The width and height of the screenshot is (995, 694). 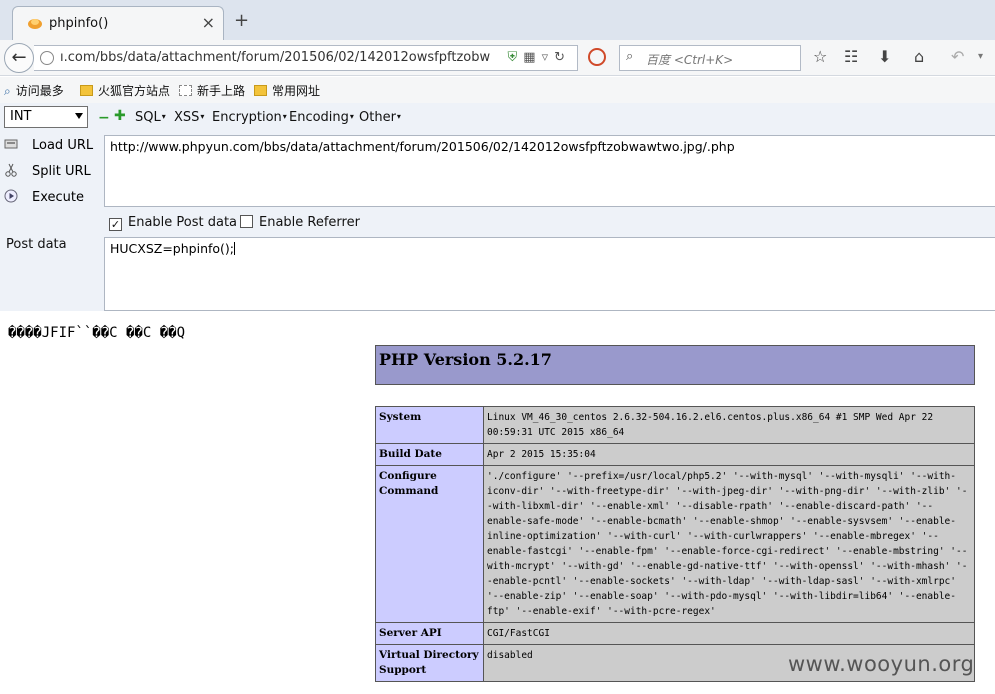 What do you see at coordinates (497, 90) in the screenshot?
I see `bookmarks-bar: ⌕ 访问最多 火狐官方站点 新手上路 常用网址` at bounding box center [497, 90].